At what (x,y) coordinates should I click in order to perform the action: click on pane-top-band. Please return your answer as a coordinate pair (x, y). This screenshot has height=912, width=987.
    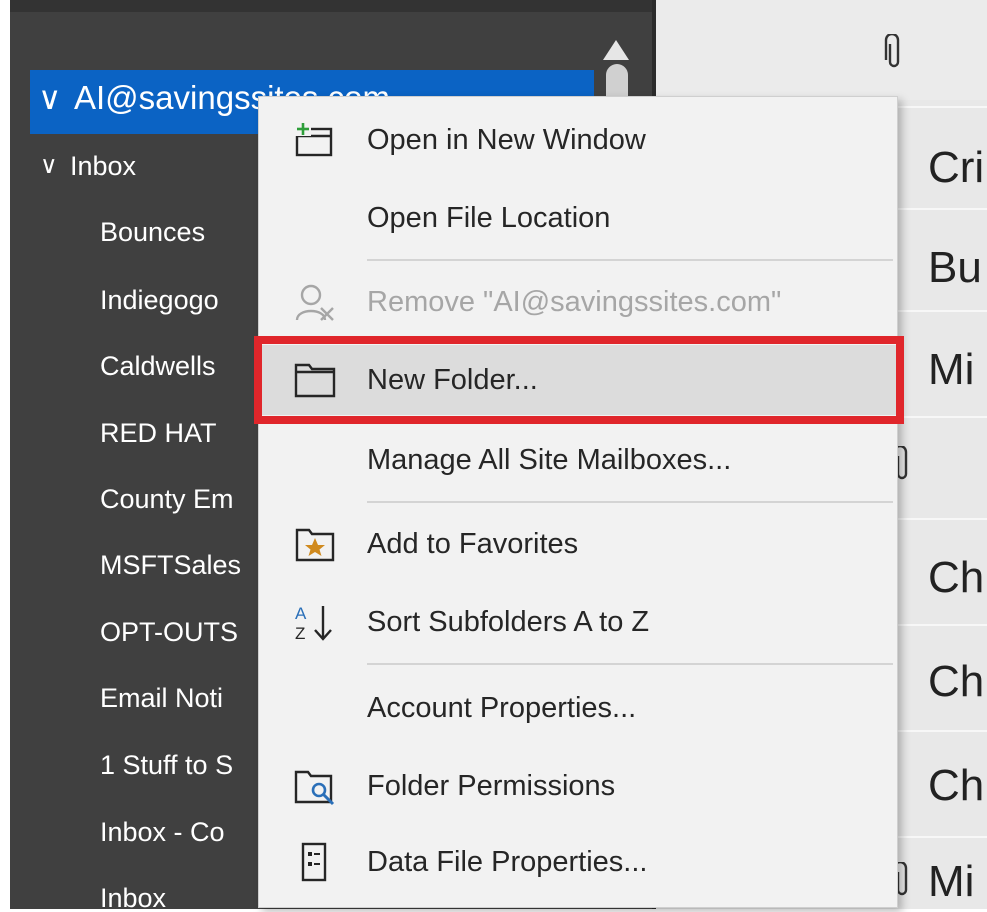
    Looking at the image, I should click on (333, 6).